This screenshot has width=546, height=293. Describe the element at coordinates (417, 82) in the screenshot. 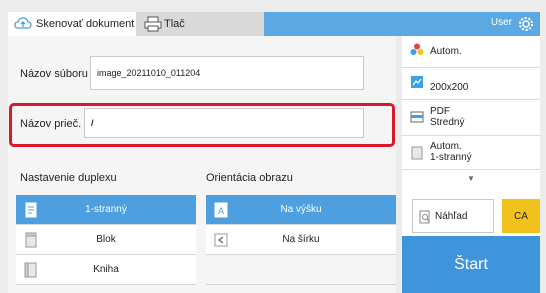

I see `resolution-icon` at that location.